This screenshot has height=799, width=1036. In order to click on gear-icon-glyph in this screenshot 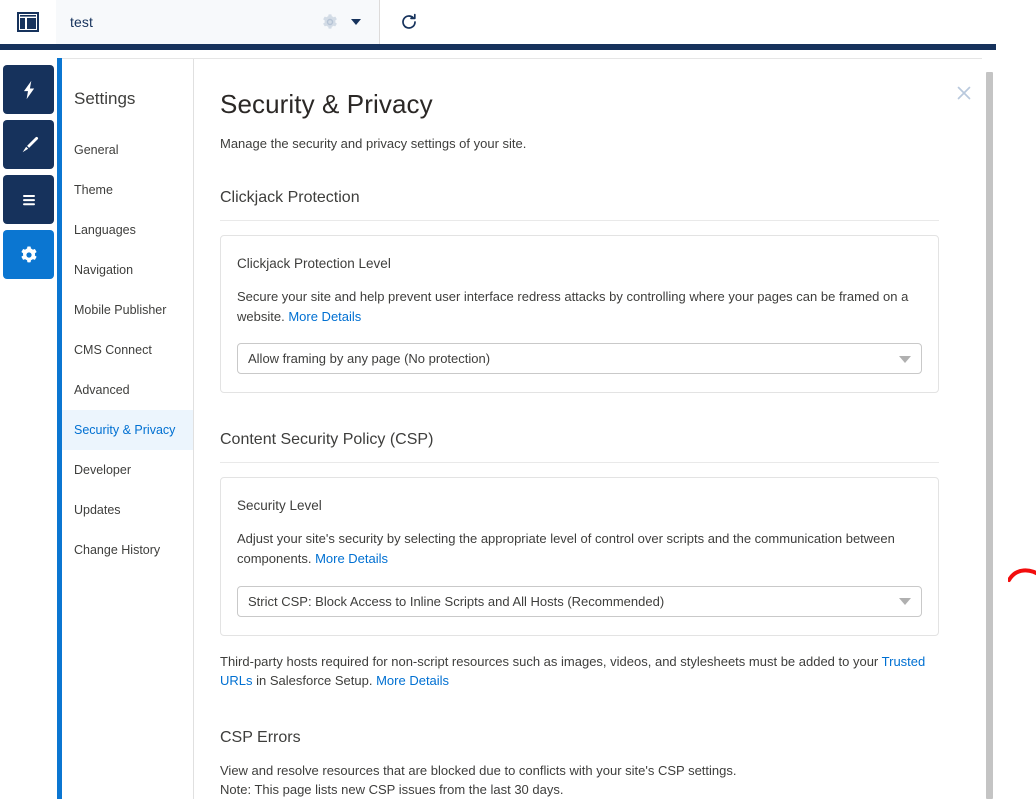, I will do `click(330, 21)`.